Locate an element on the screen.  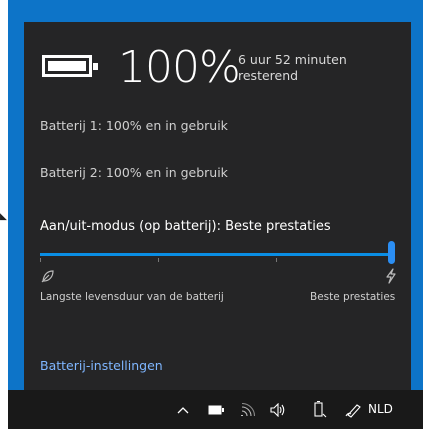
show-hidden-icons-button is located at coordinates (183, 409).